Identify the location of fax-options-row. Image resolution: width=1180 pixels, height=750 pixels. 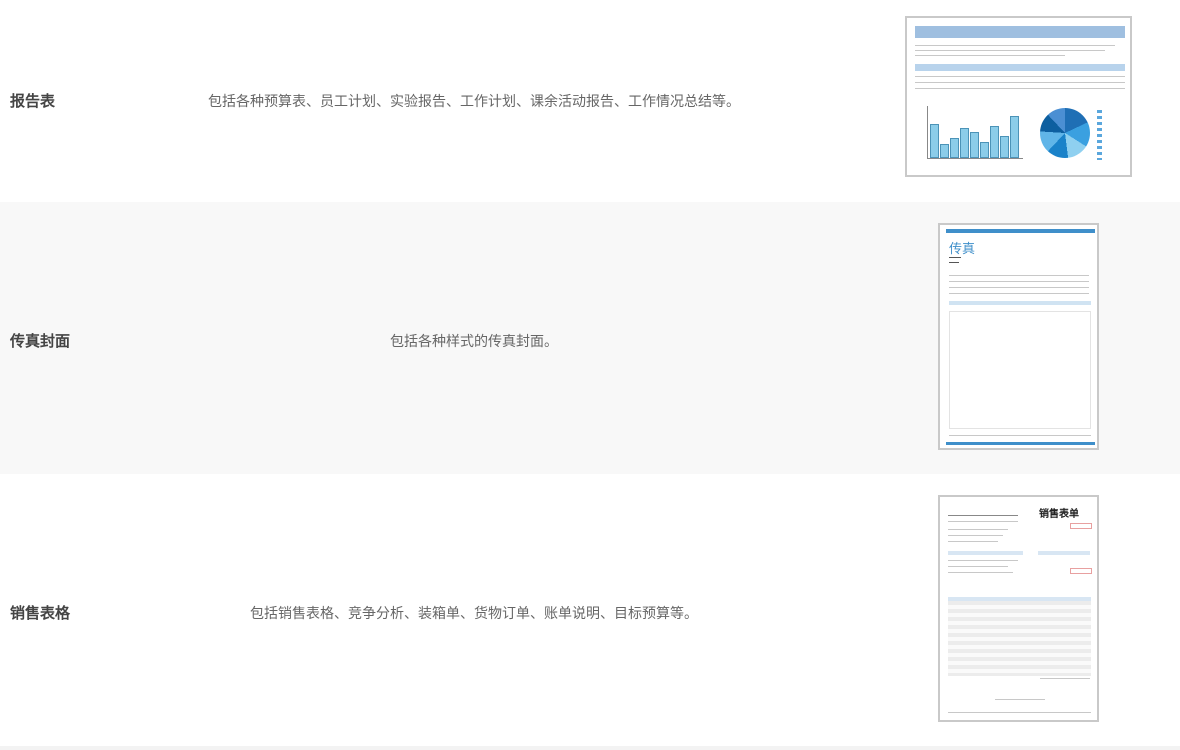
(1020, 303).